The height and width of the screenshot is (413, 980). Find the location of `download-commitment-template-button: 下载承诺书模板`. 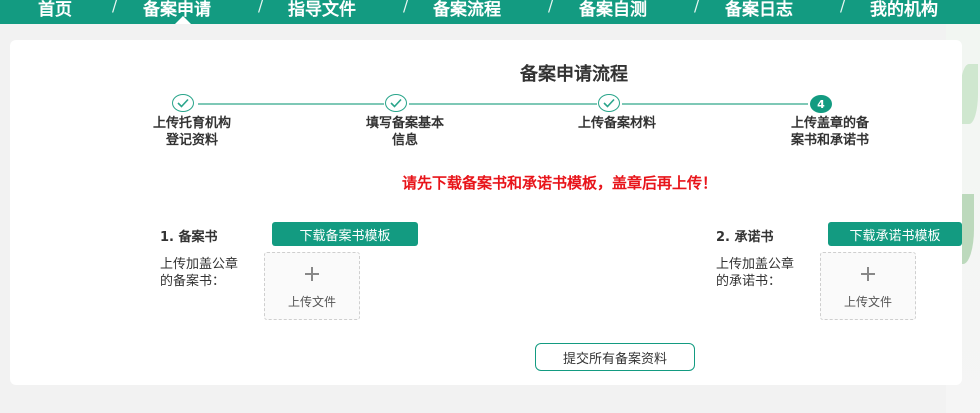

download-commitment-template-button: 下载承诺书模板 is located at coordinates (895, 234).